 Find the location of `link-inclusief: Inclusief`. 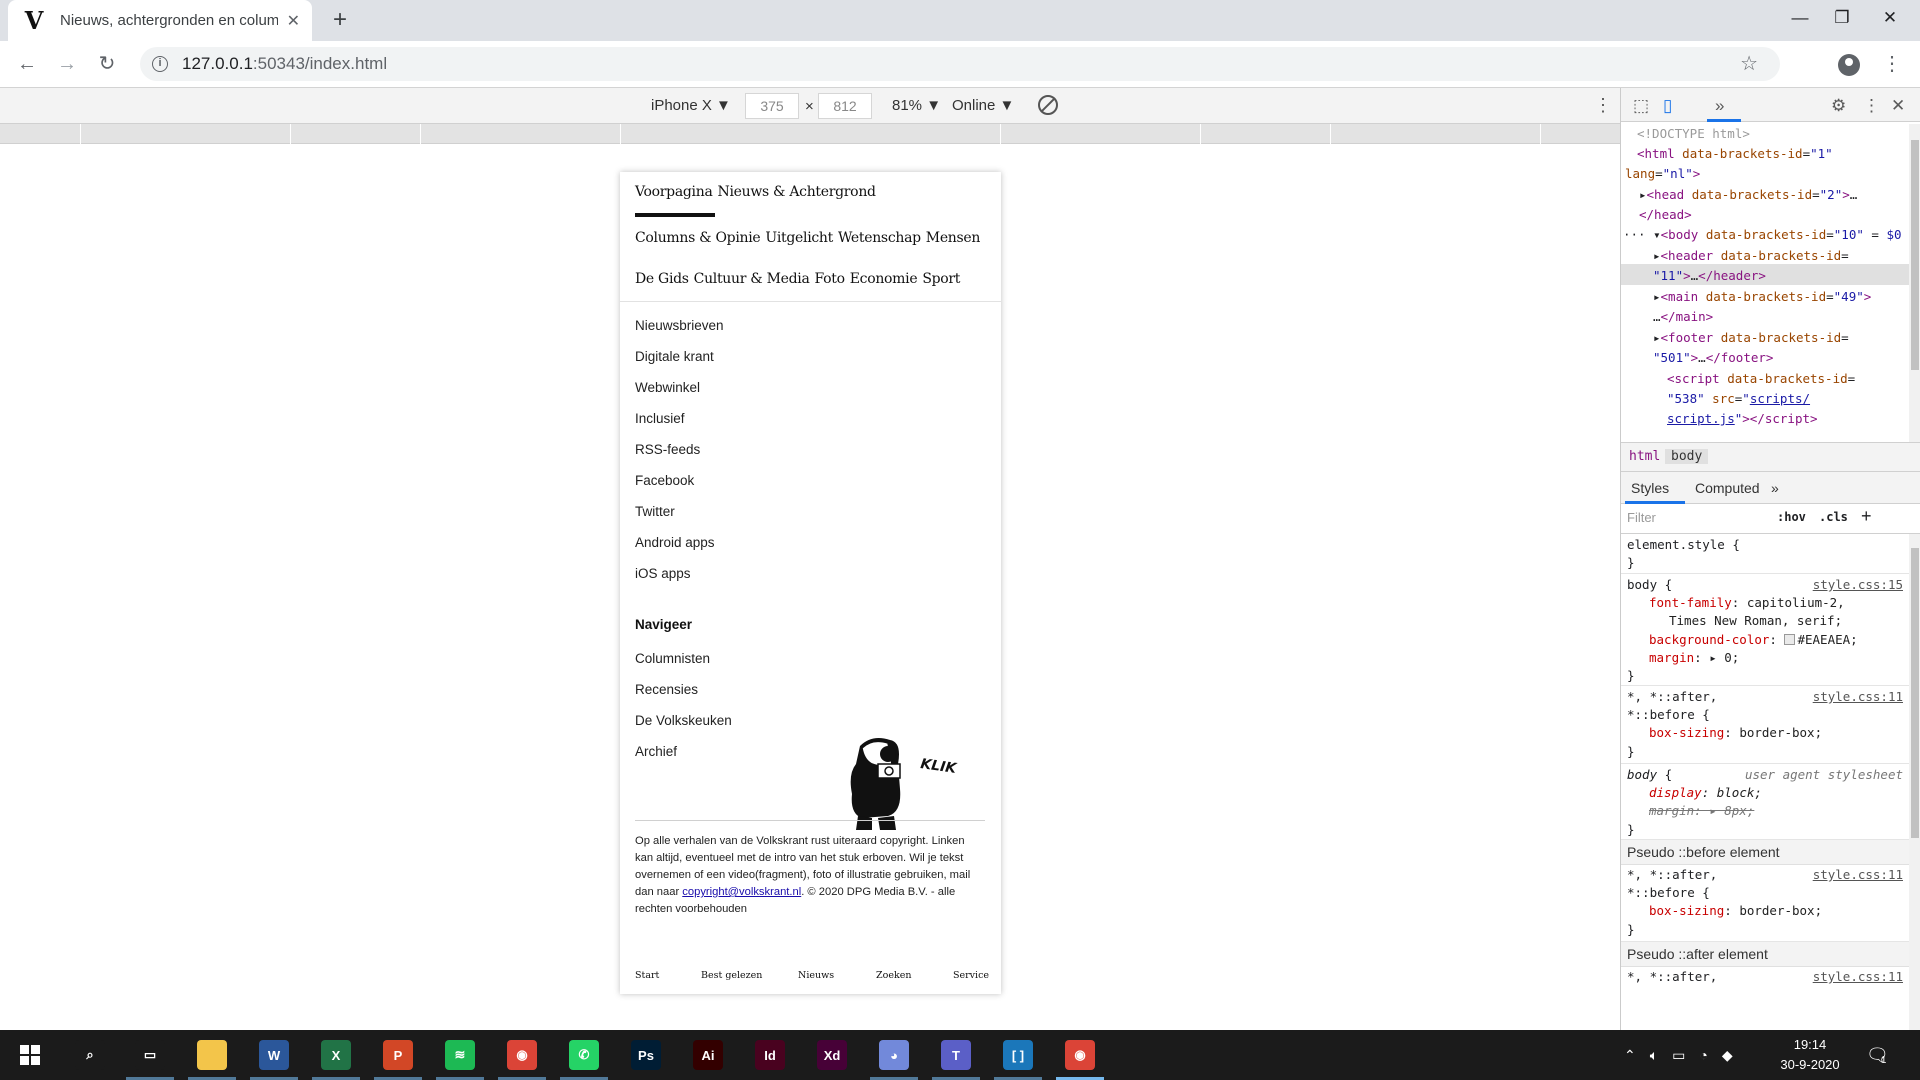

link-inclusief: Inclusief is located at coordinates (679, 426).